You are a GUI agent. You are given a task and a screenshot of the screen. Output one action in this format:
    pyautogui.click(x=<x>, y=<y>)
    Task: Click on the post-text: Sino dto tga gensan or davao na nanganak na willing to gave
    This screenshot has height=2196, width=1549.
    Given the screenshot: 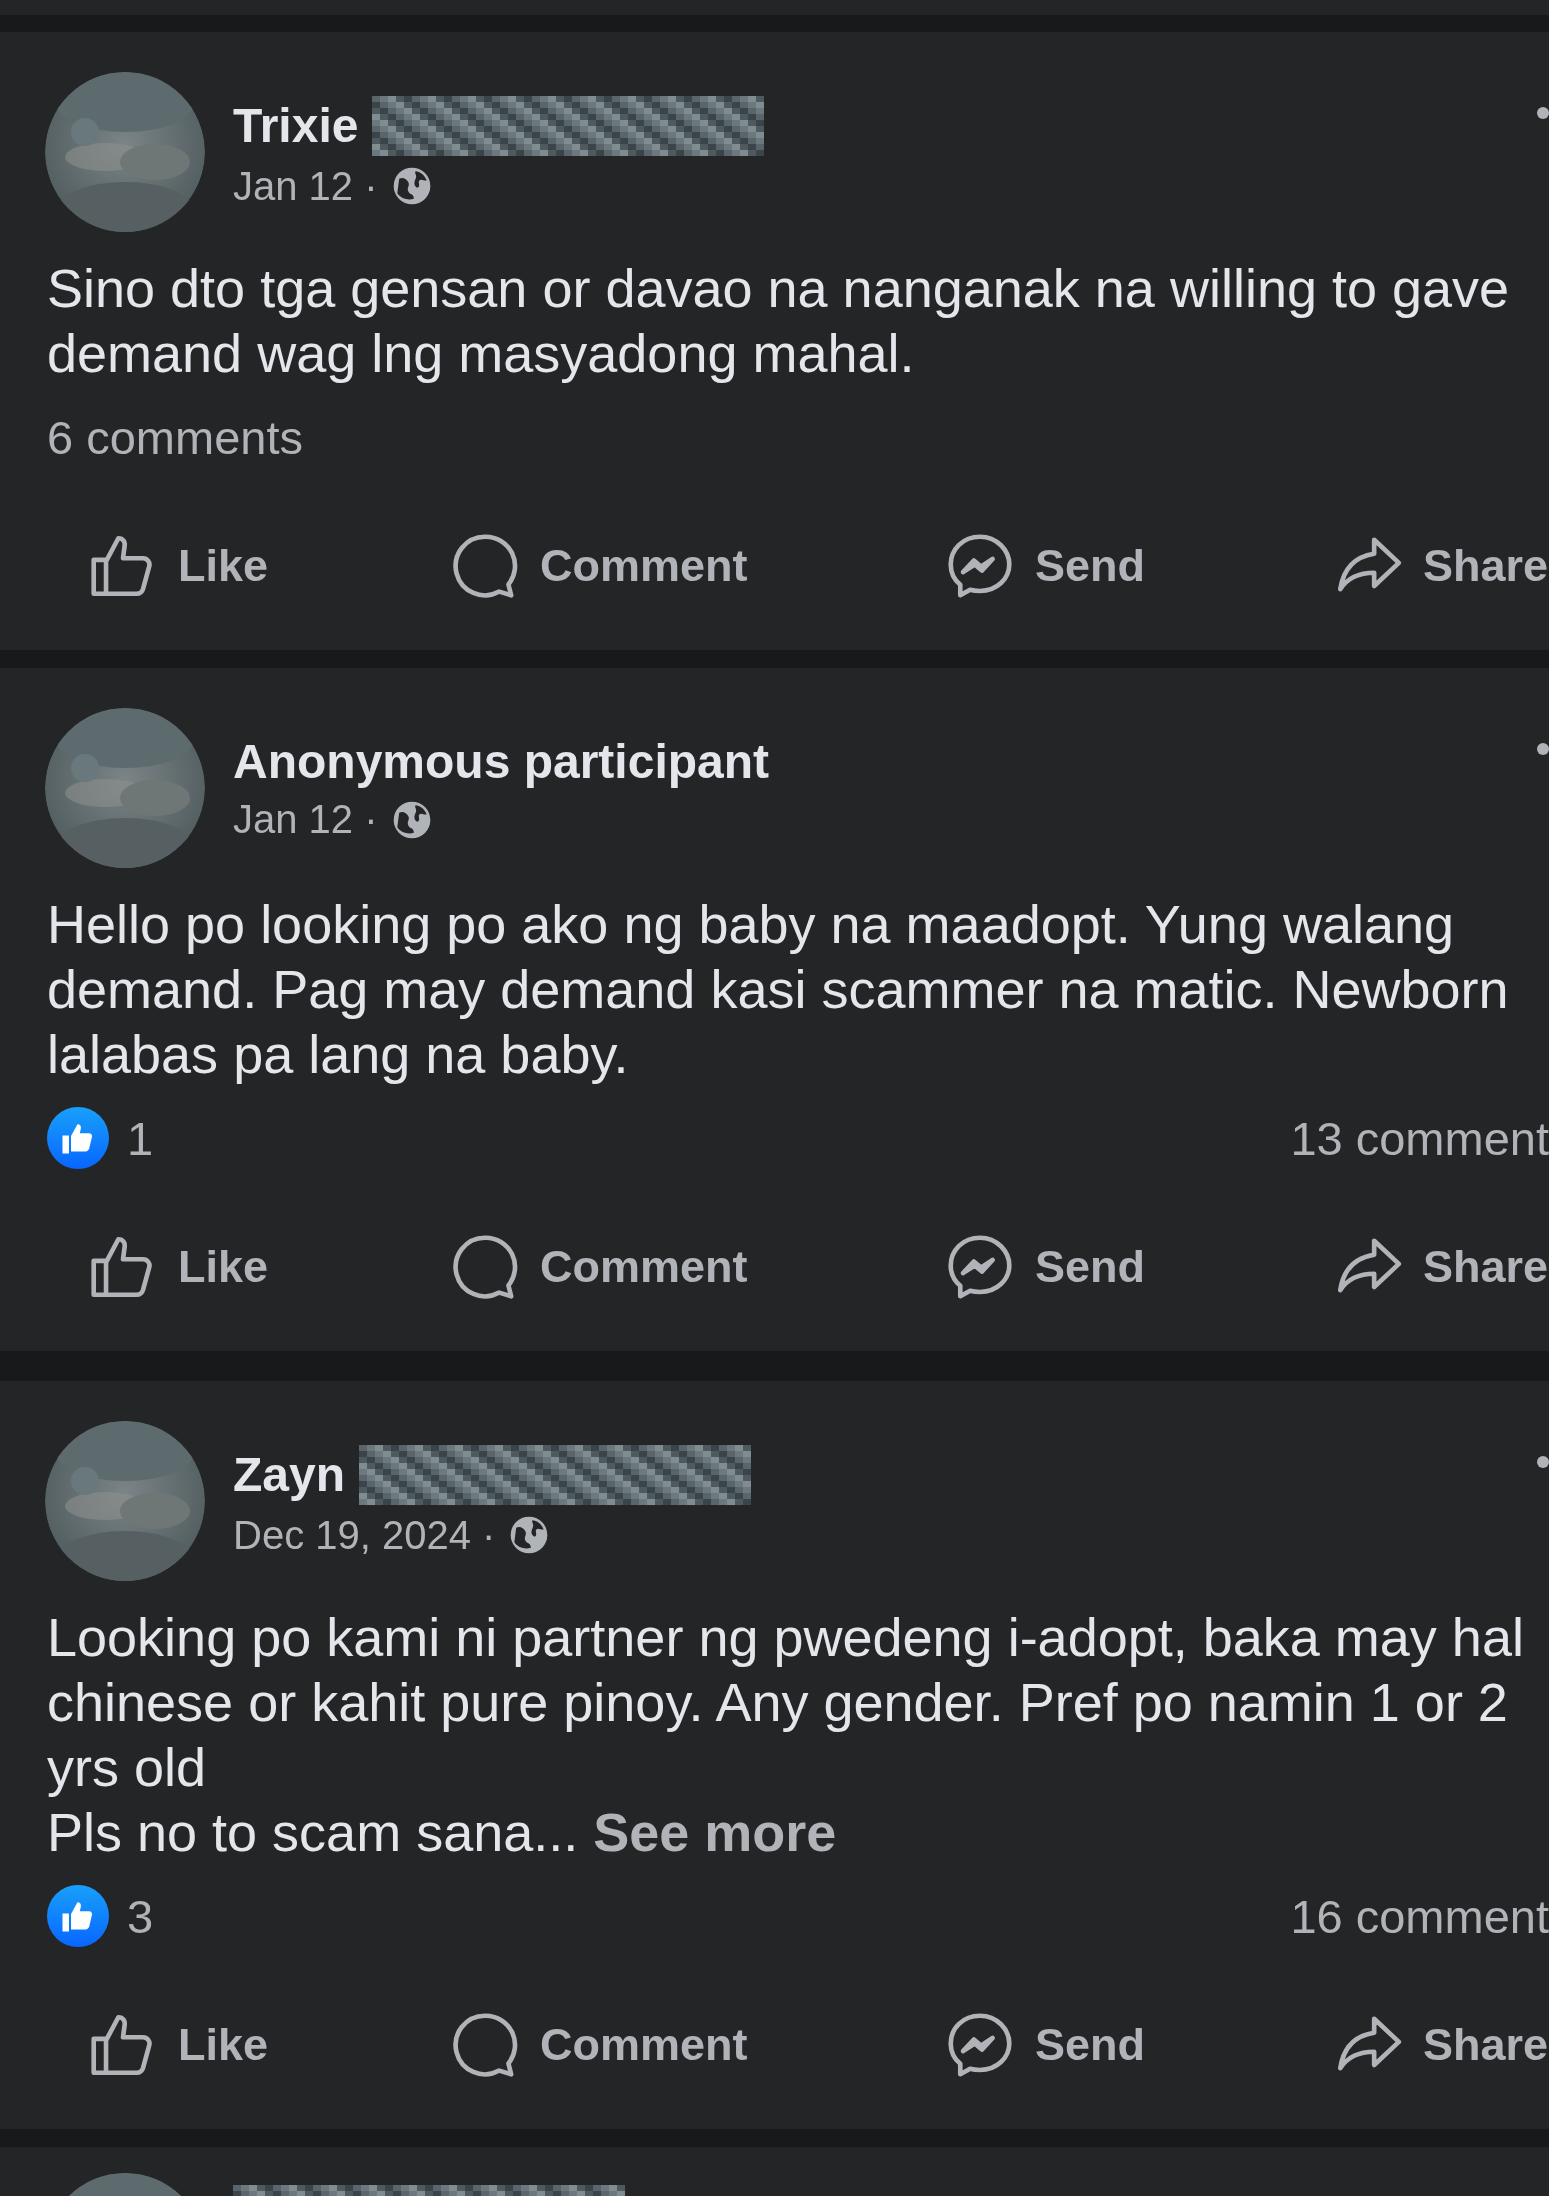 What is the action you would take?
    pyautogui.click(x=779, y=288)
    